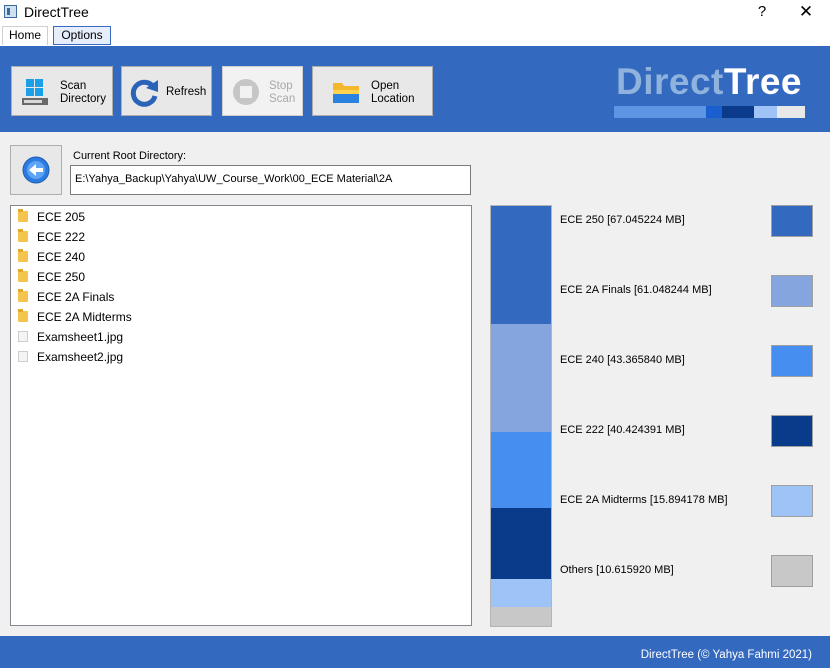 The image size is (830, 668). What do you see at coordinates (10, 11) in the screenshot?
I see `app-icon` at bounding box center [10, 11].